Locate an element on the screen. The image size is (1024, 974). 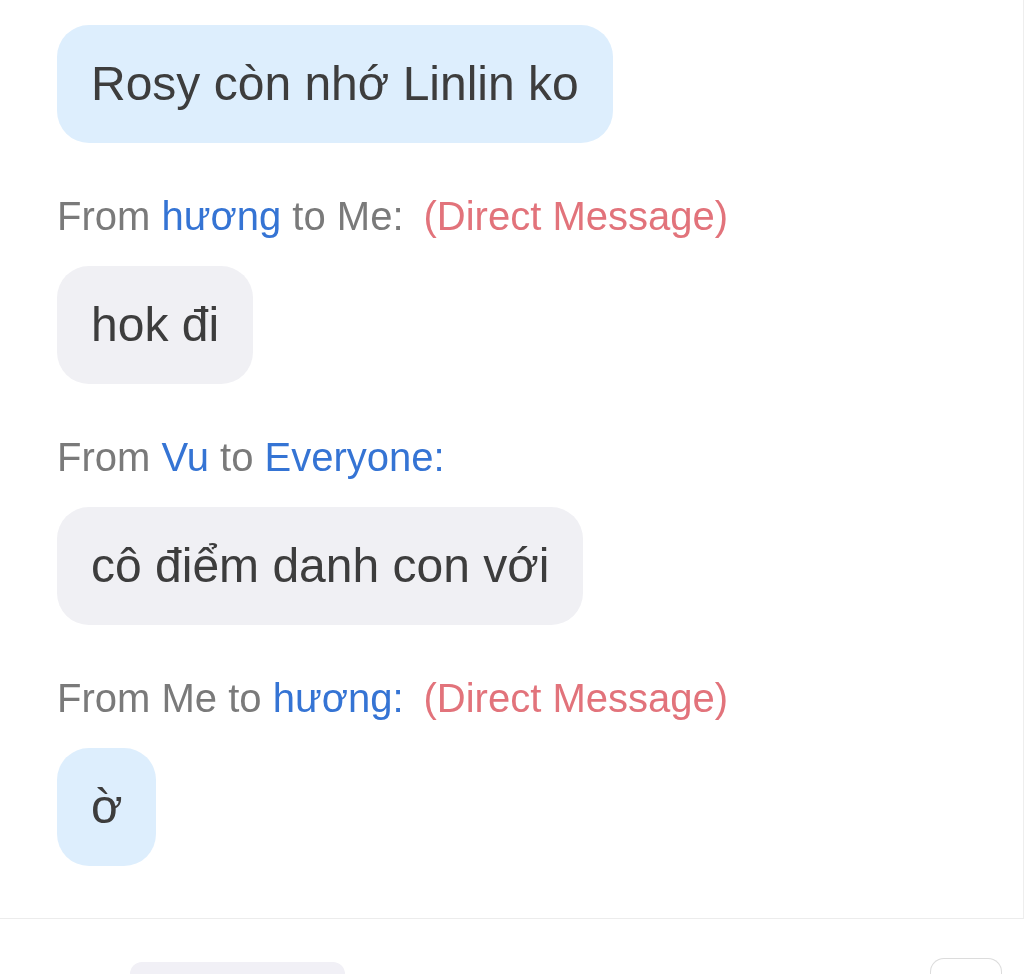
message-bubble: Rosy còn nhớ Linlin ko is located at coordinates (335, 84).